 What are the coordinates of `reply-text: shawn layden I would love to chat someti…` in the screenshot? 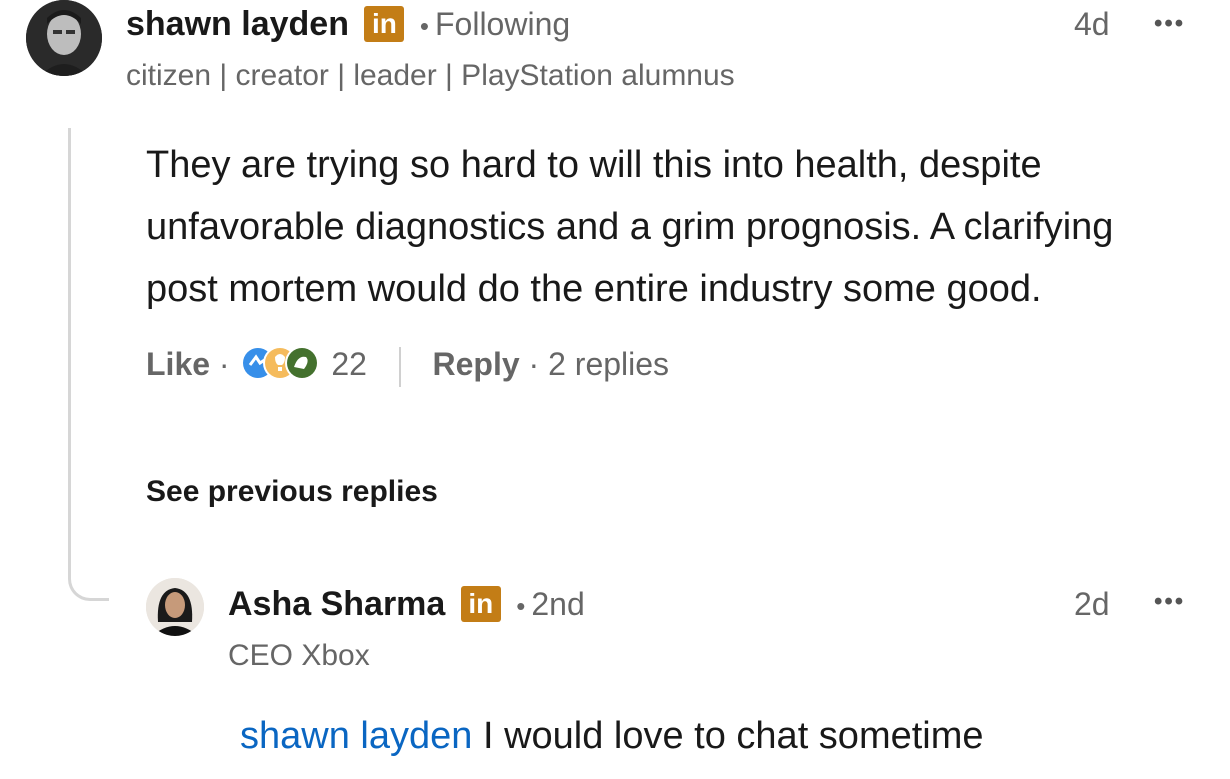 It's located at (612, 736).